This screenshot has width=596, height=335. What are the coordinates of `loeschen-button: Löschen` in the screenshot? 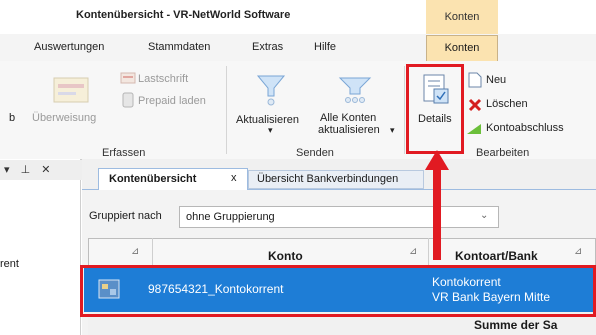 It's located at (506, 105).